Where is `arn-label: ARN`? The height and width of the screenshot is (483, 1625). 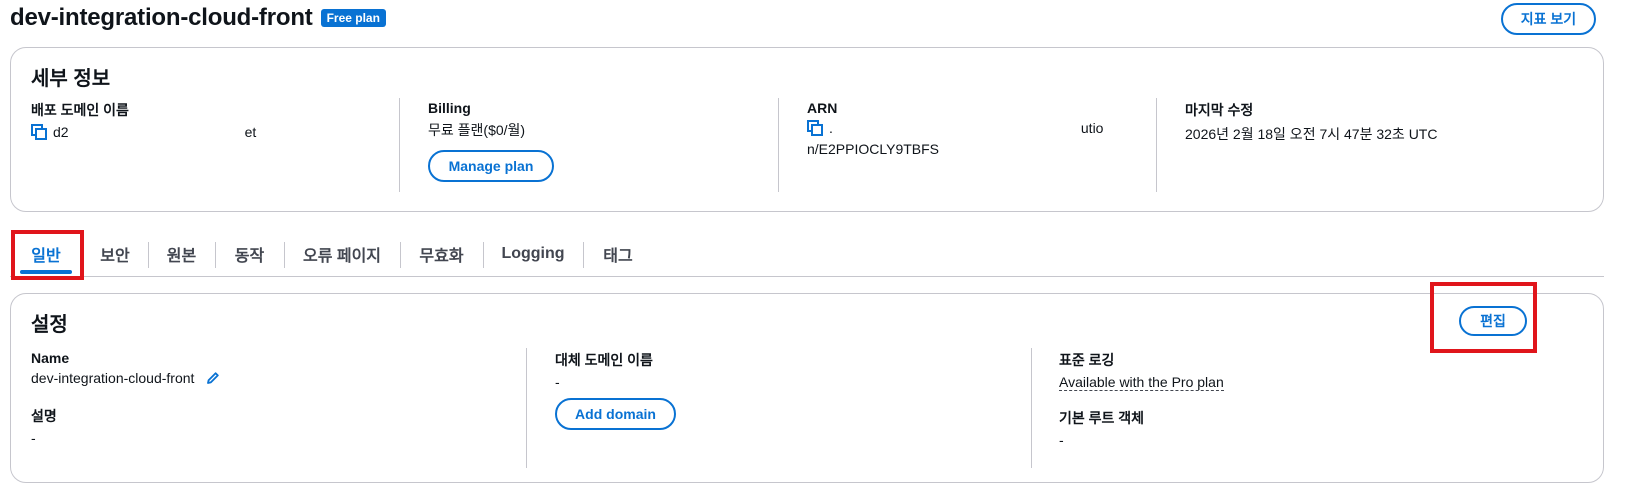
arn-label: ARN is located at coordinates (822, 108).